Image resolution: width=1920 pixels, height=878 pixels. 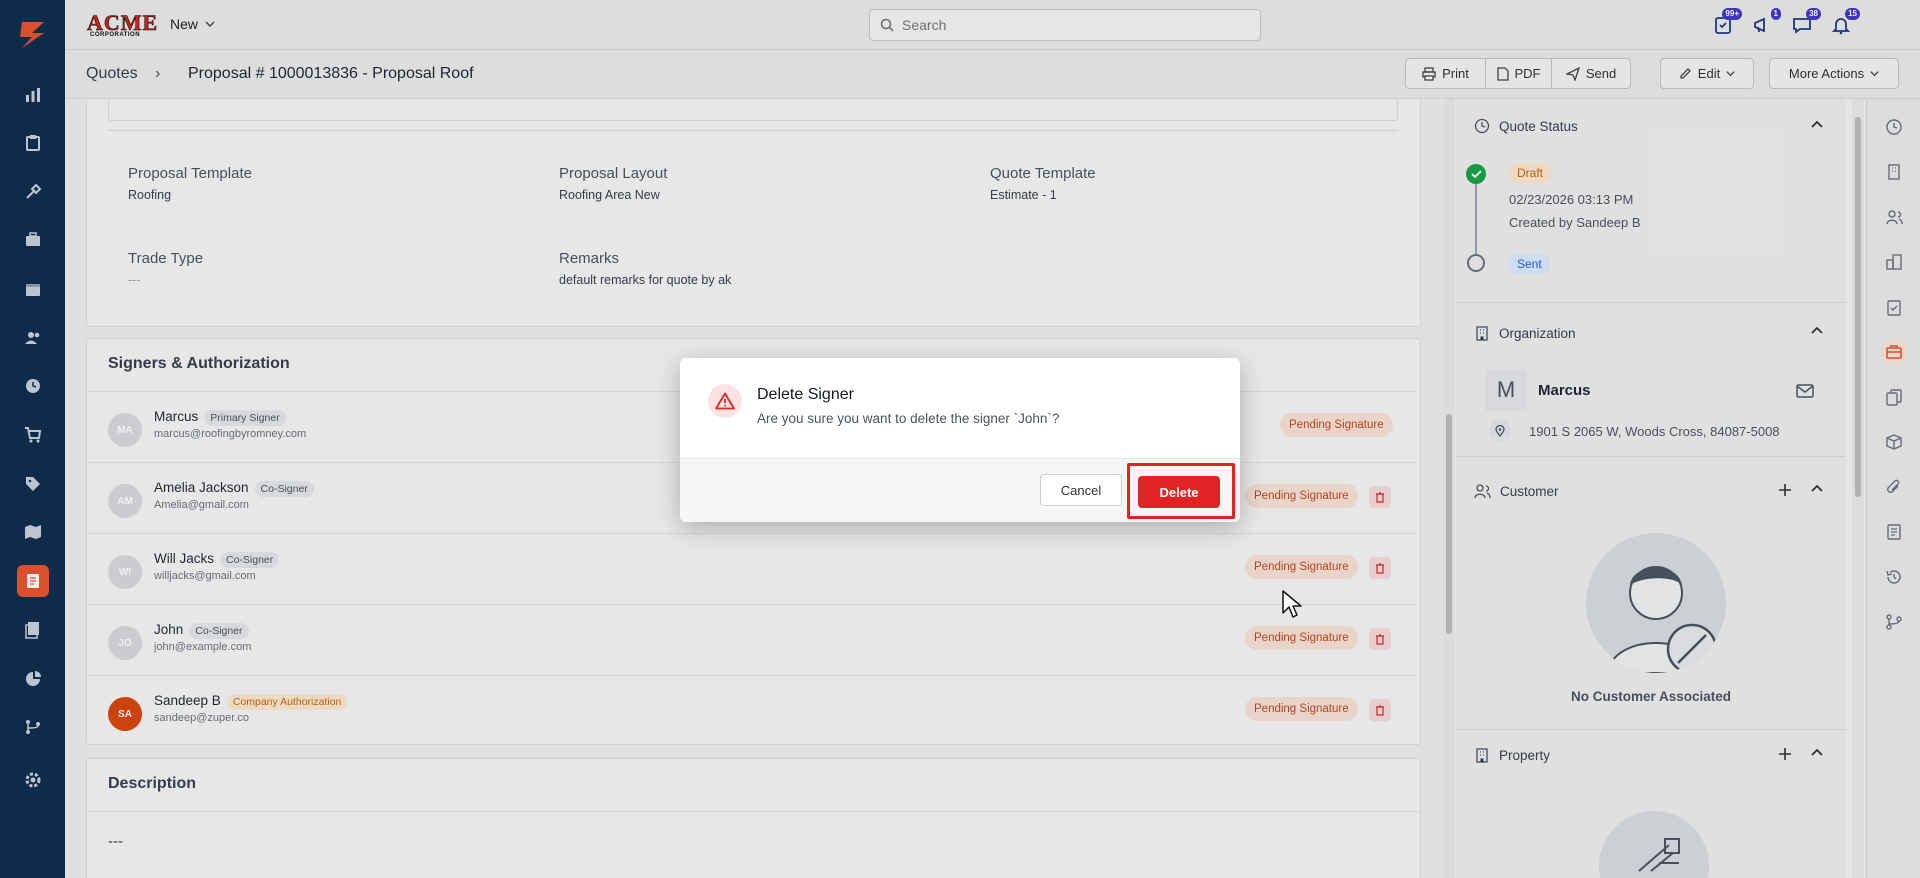 What do you see at coordinates (1081, 490) in the screenshot?
I see `cancel-button: Cancel` at bounding box center [1081, 490].